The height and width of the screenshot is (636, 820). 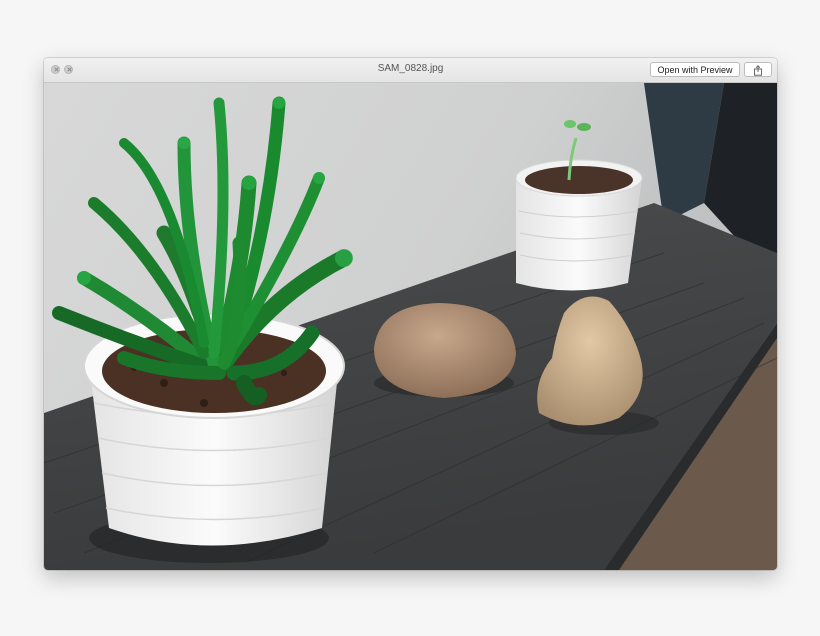 What do you see at coordinates (695, 69) in the screenshot?
I see `open-with-preview-button: Open with Preview` at bounding box center [695, 69].